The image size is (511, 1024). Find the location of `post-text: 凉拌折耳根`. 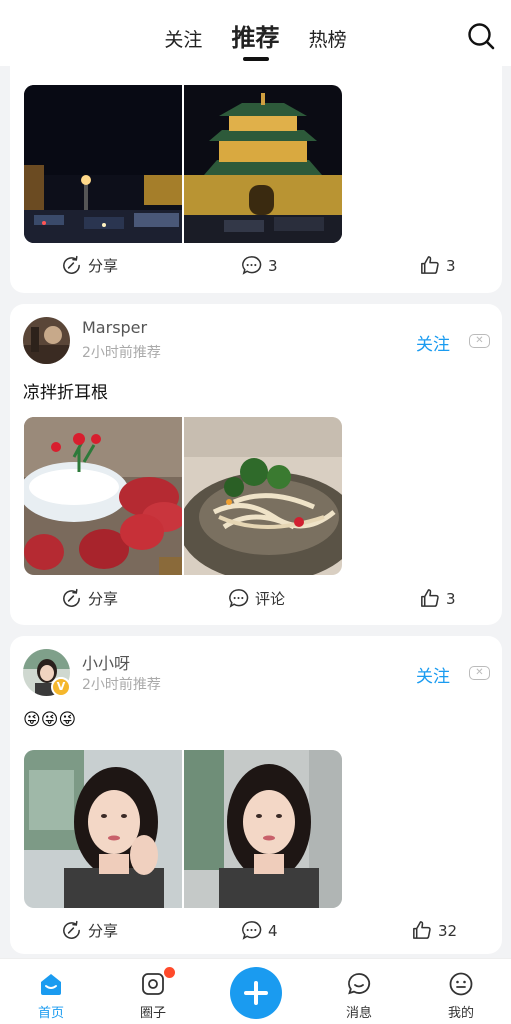

post-text: 凉拌折耳根 is located at coordinates (65, 393).